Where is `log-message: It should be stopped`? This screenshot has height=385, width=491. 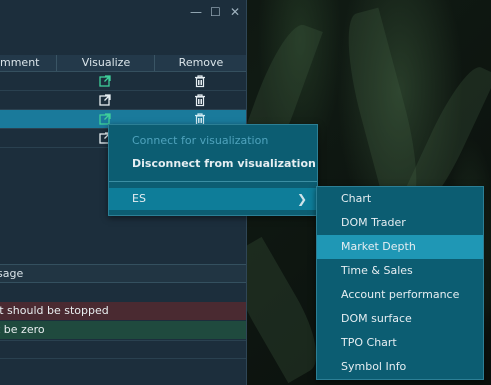 log-message: It should be stopped is located at coordinates (123, 311).